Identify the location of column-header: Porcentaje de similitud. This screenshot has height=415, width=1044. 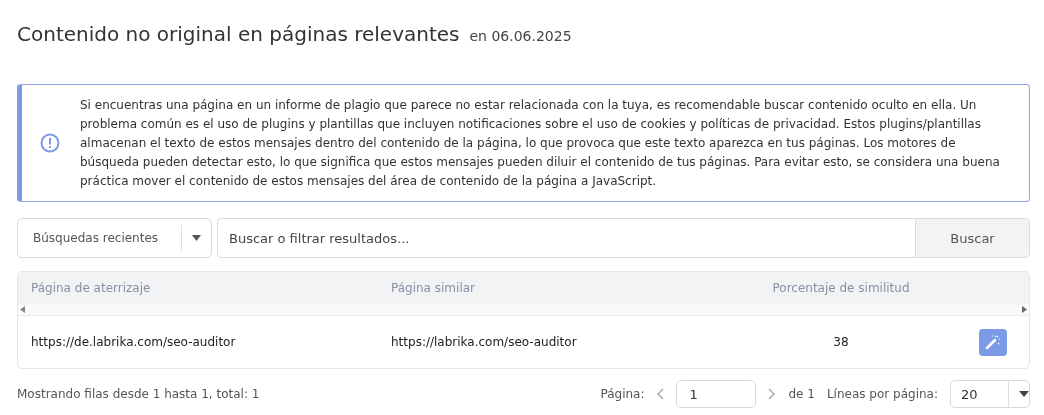
(841, 288).